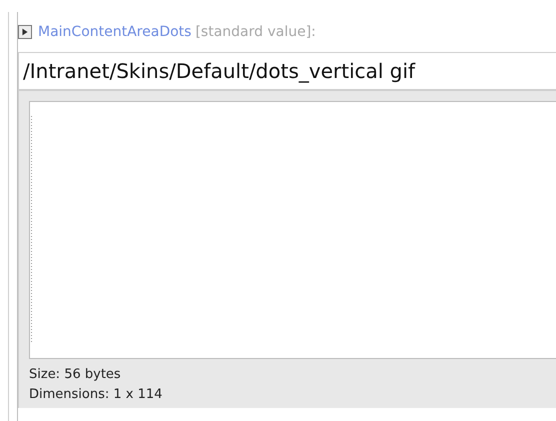 The width and height of the screenshot is (556, 421). Describe the element at coordinates (255, 32) in the screenshot. I see `standard-value-note: [standard value]:` at that location.